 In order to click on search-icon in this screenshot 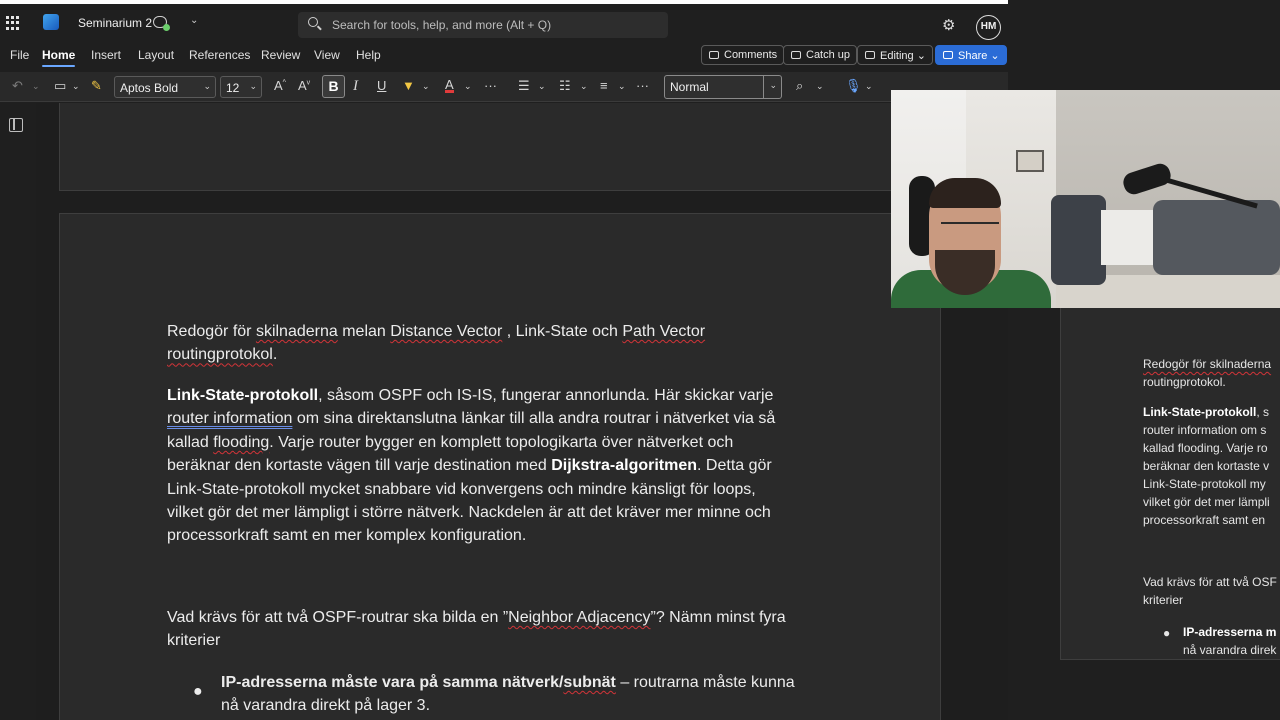, I will do `click(313, 22)`.